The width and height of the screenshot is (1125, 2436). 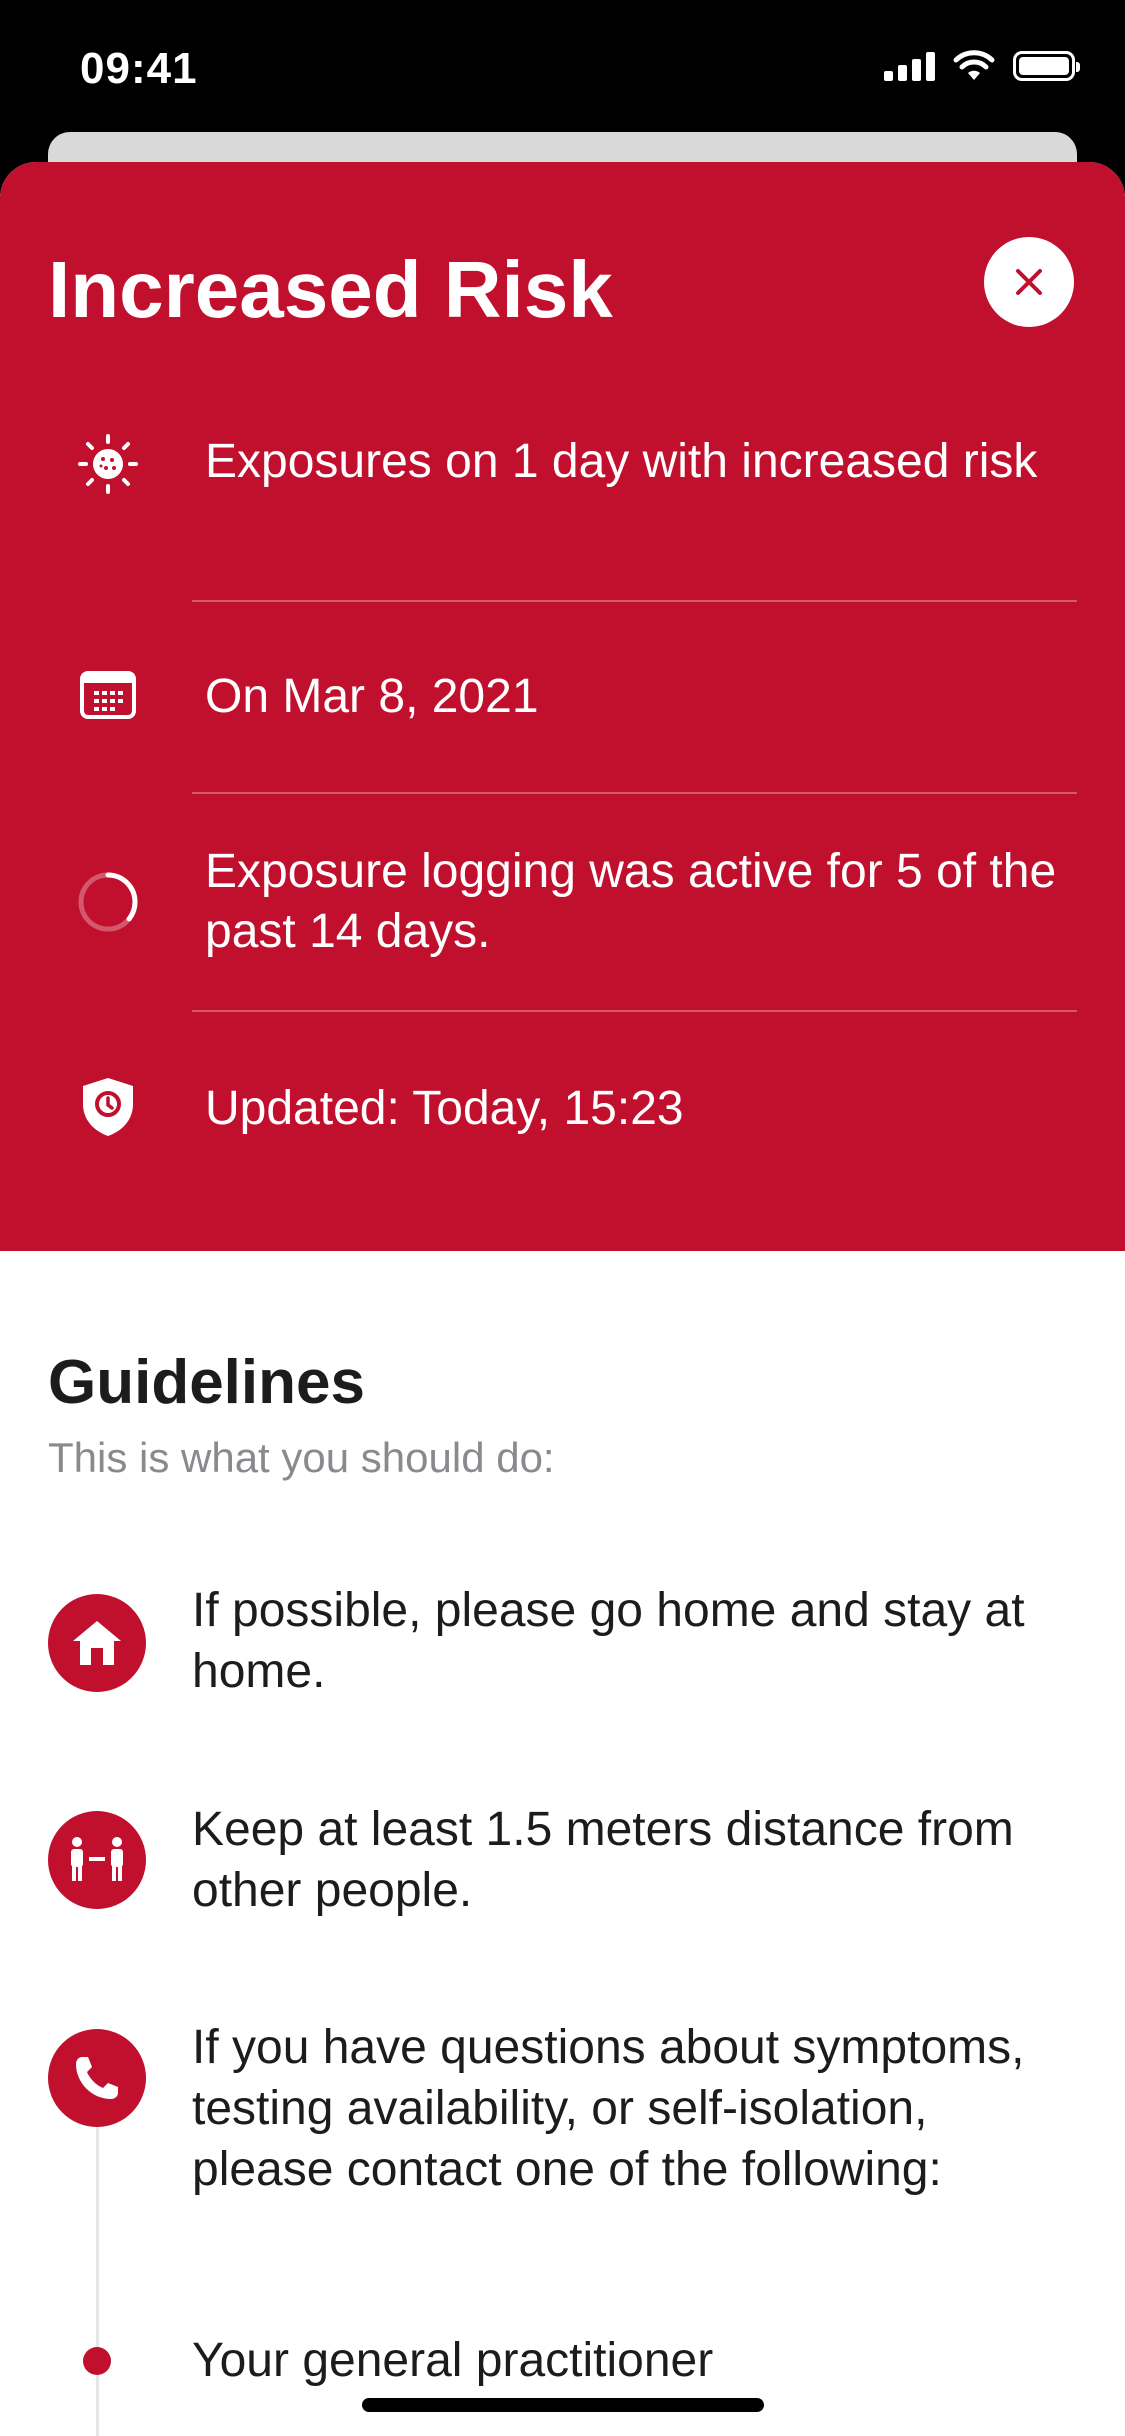 What do you see at coordinates (206, 1382) in the screenshot?
I see `guidelines-title: Guidelines` at bounding box center [206, 1382].